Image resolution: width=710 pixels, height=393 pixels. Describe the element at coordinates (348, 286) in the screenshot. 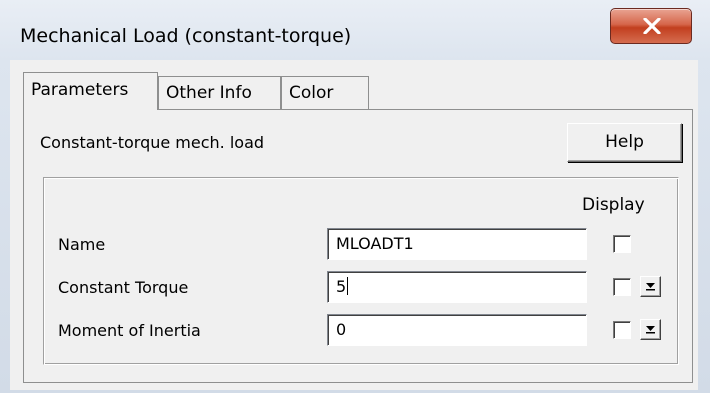

I see `text-caret` at that location.